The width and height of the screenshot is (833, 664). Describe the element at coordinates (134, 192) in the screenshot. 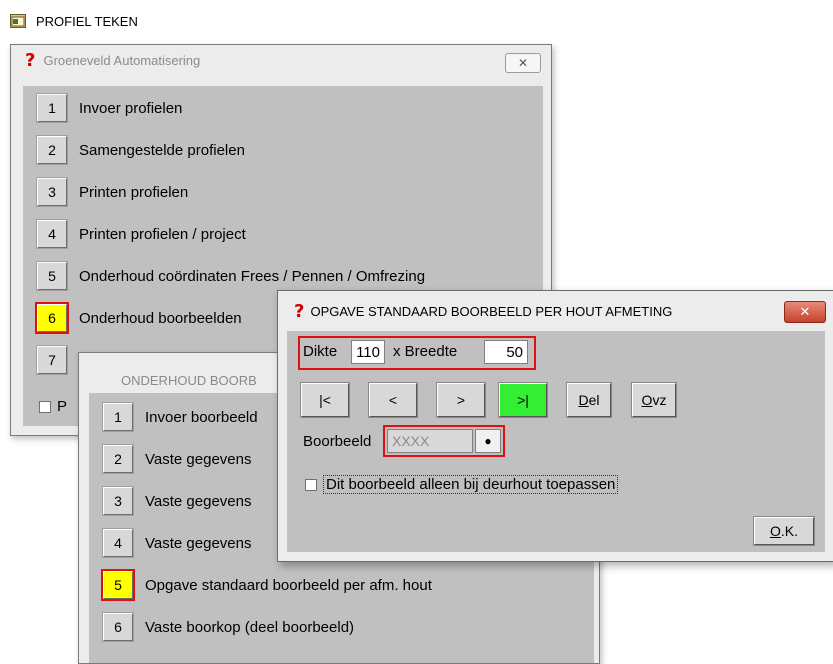

I see `menu-item-label: Printen profielen` at that location.